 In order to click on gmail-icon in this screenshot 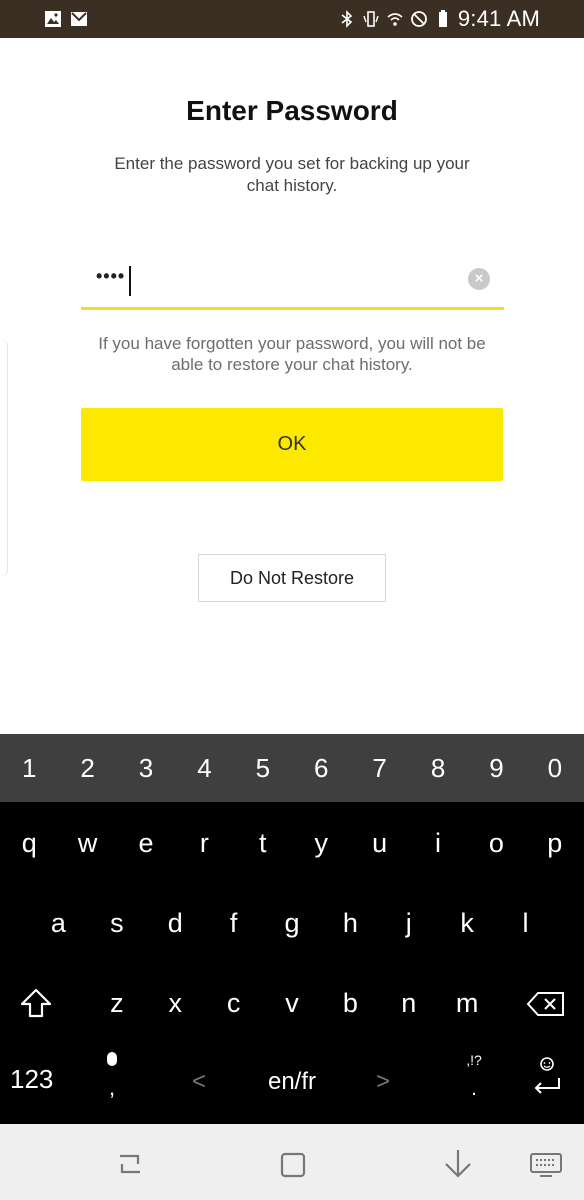, I will do `click(79, 19)`.